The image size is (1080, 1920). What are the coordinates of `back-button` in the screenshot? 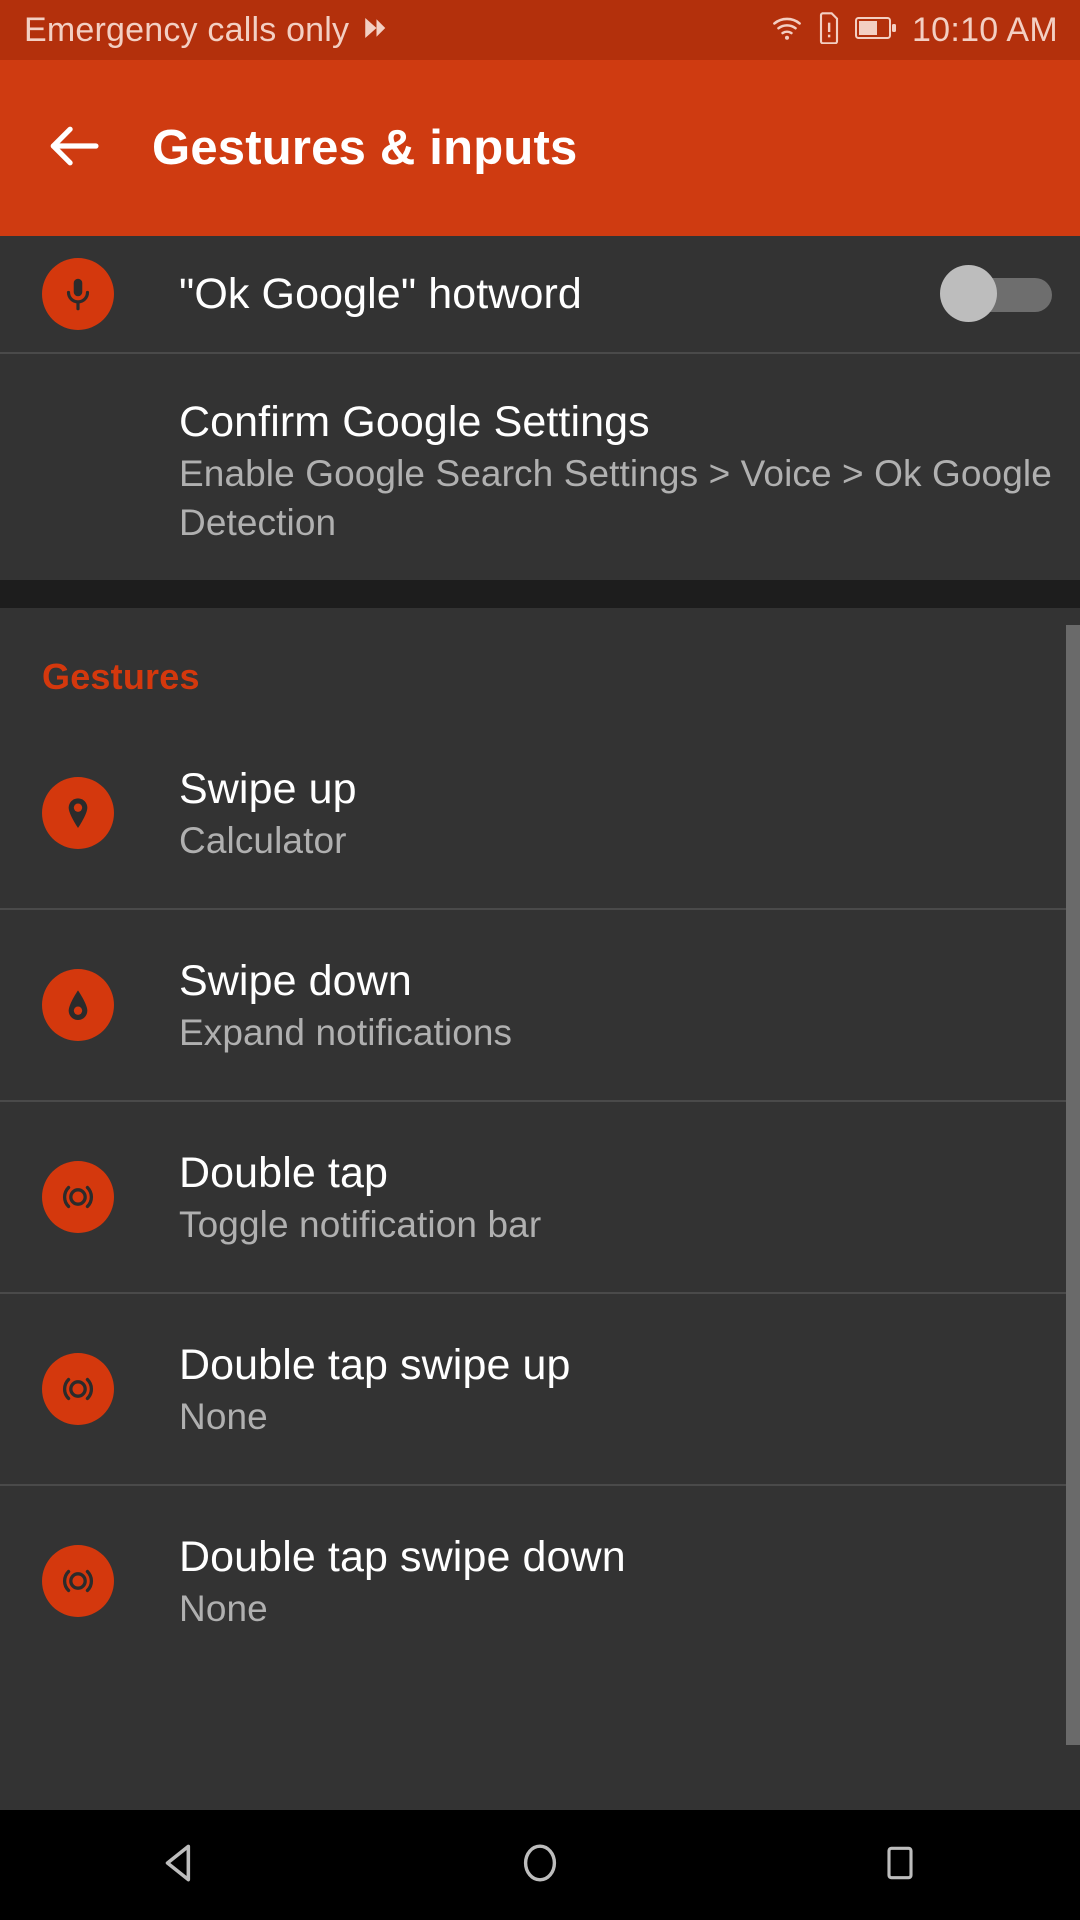 It's located at (74, 148).